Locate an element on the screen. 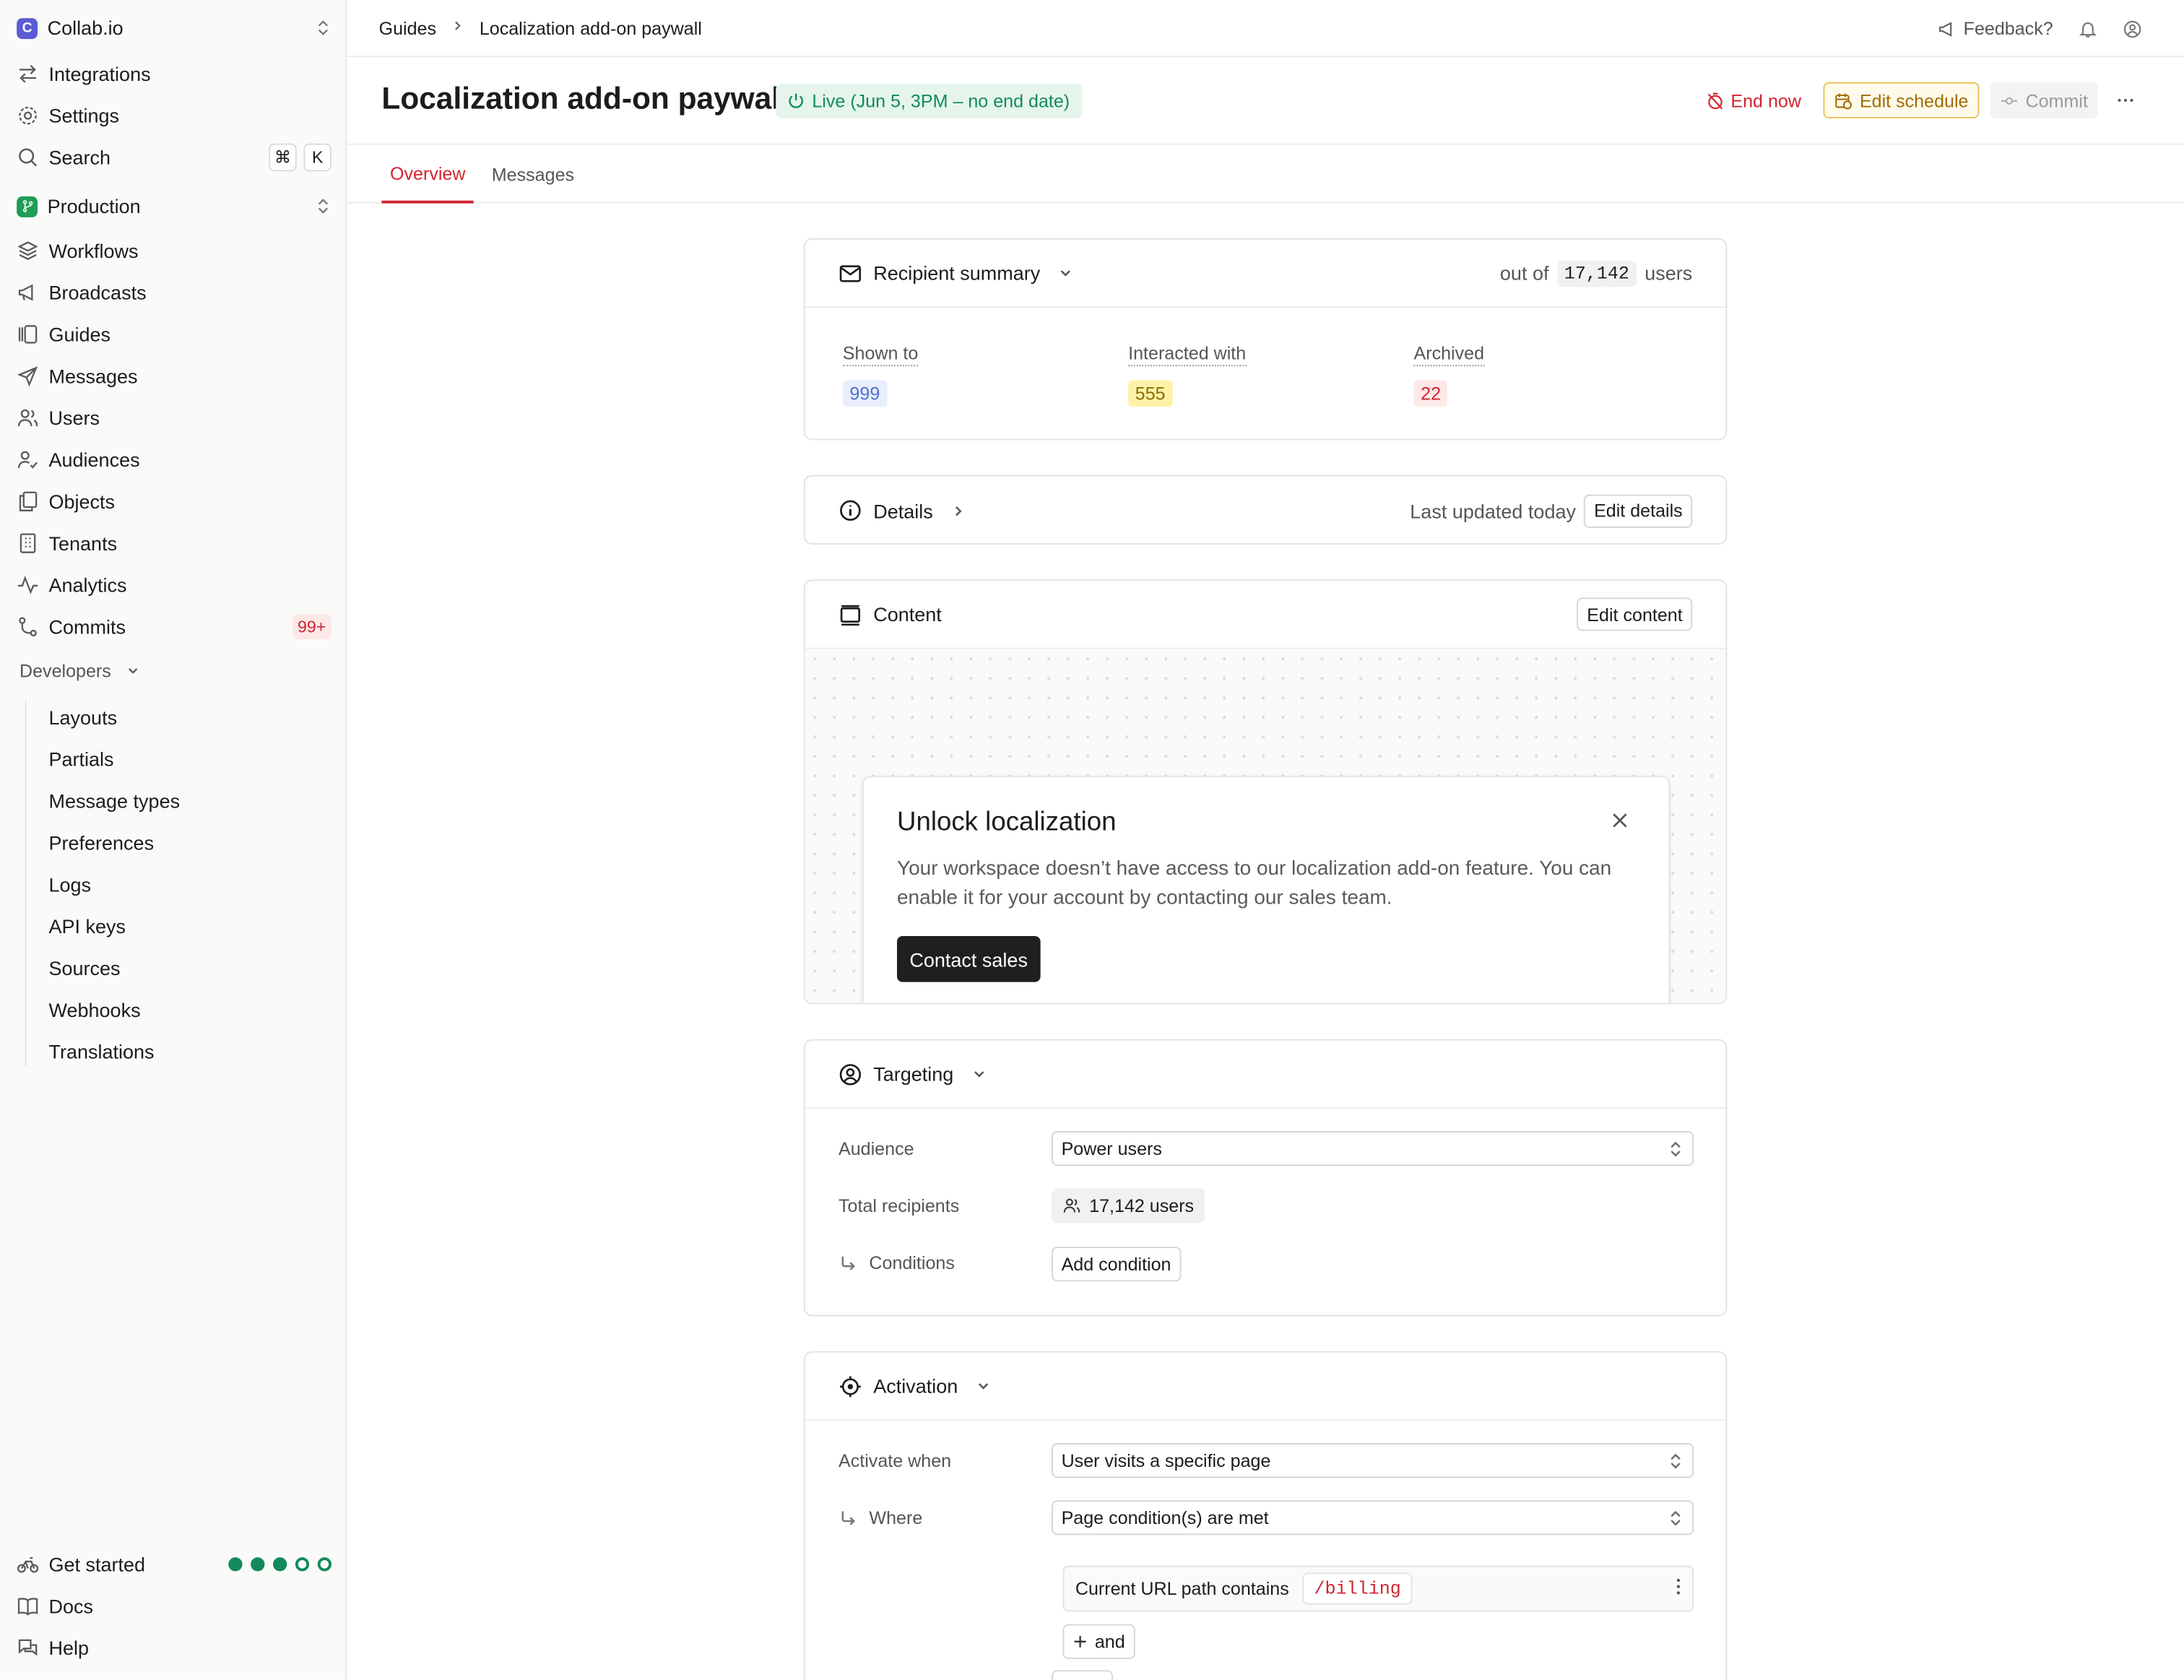 This screenshot has height=1680, width=2184. workspace-switcher: C Collab.io is located at coordinates (174, 27).